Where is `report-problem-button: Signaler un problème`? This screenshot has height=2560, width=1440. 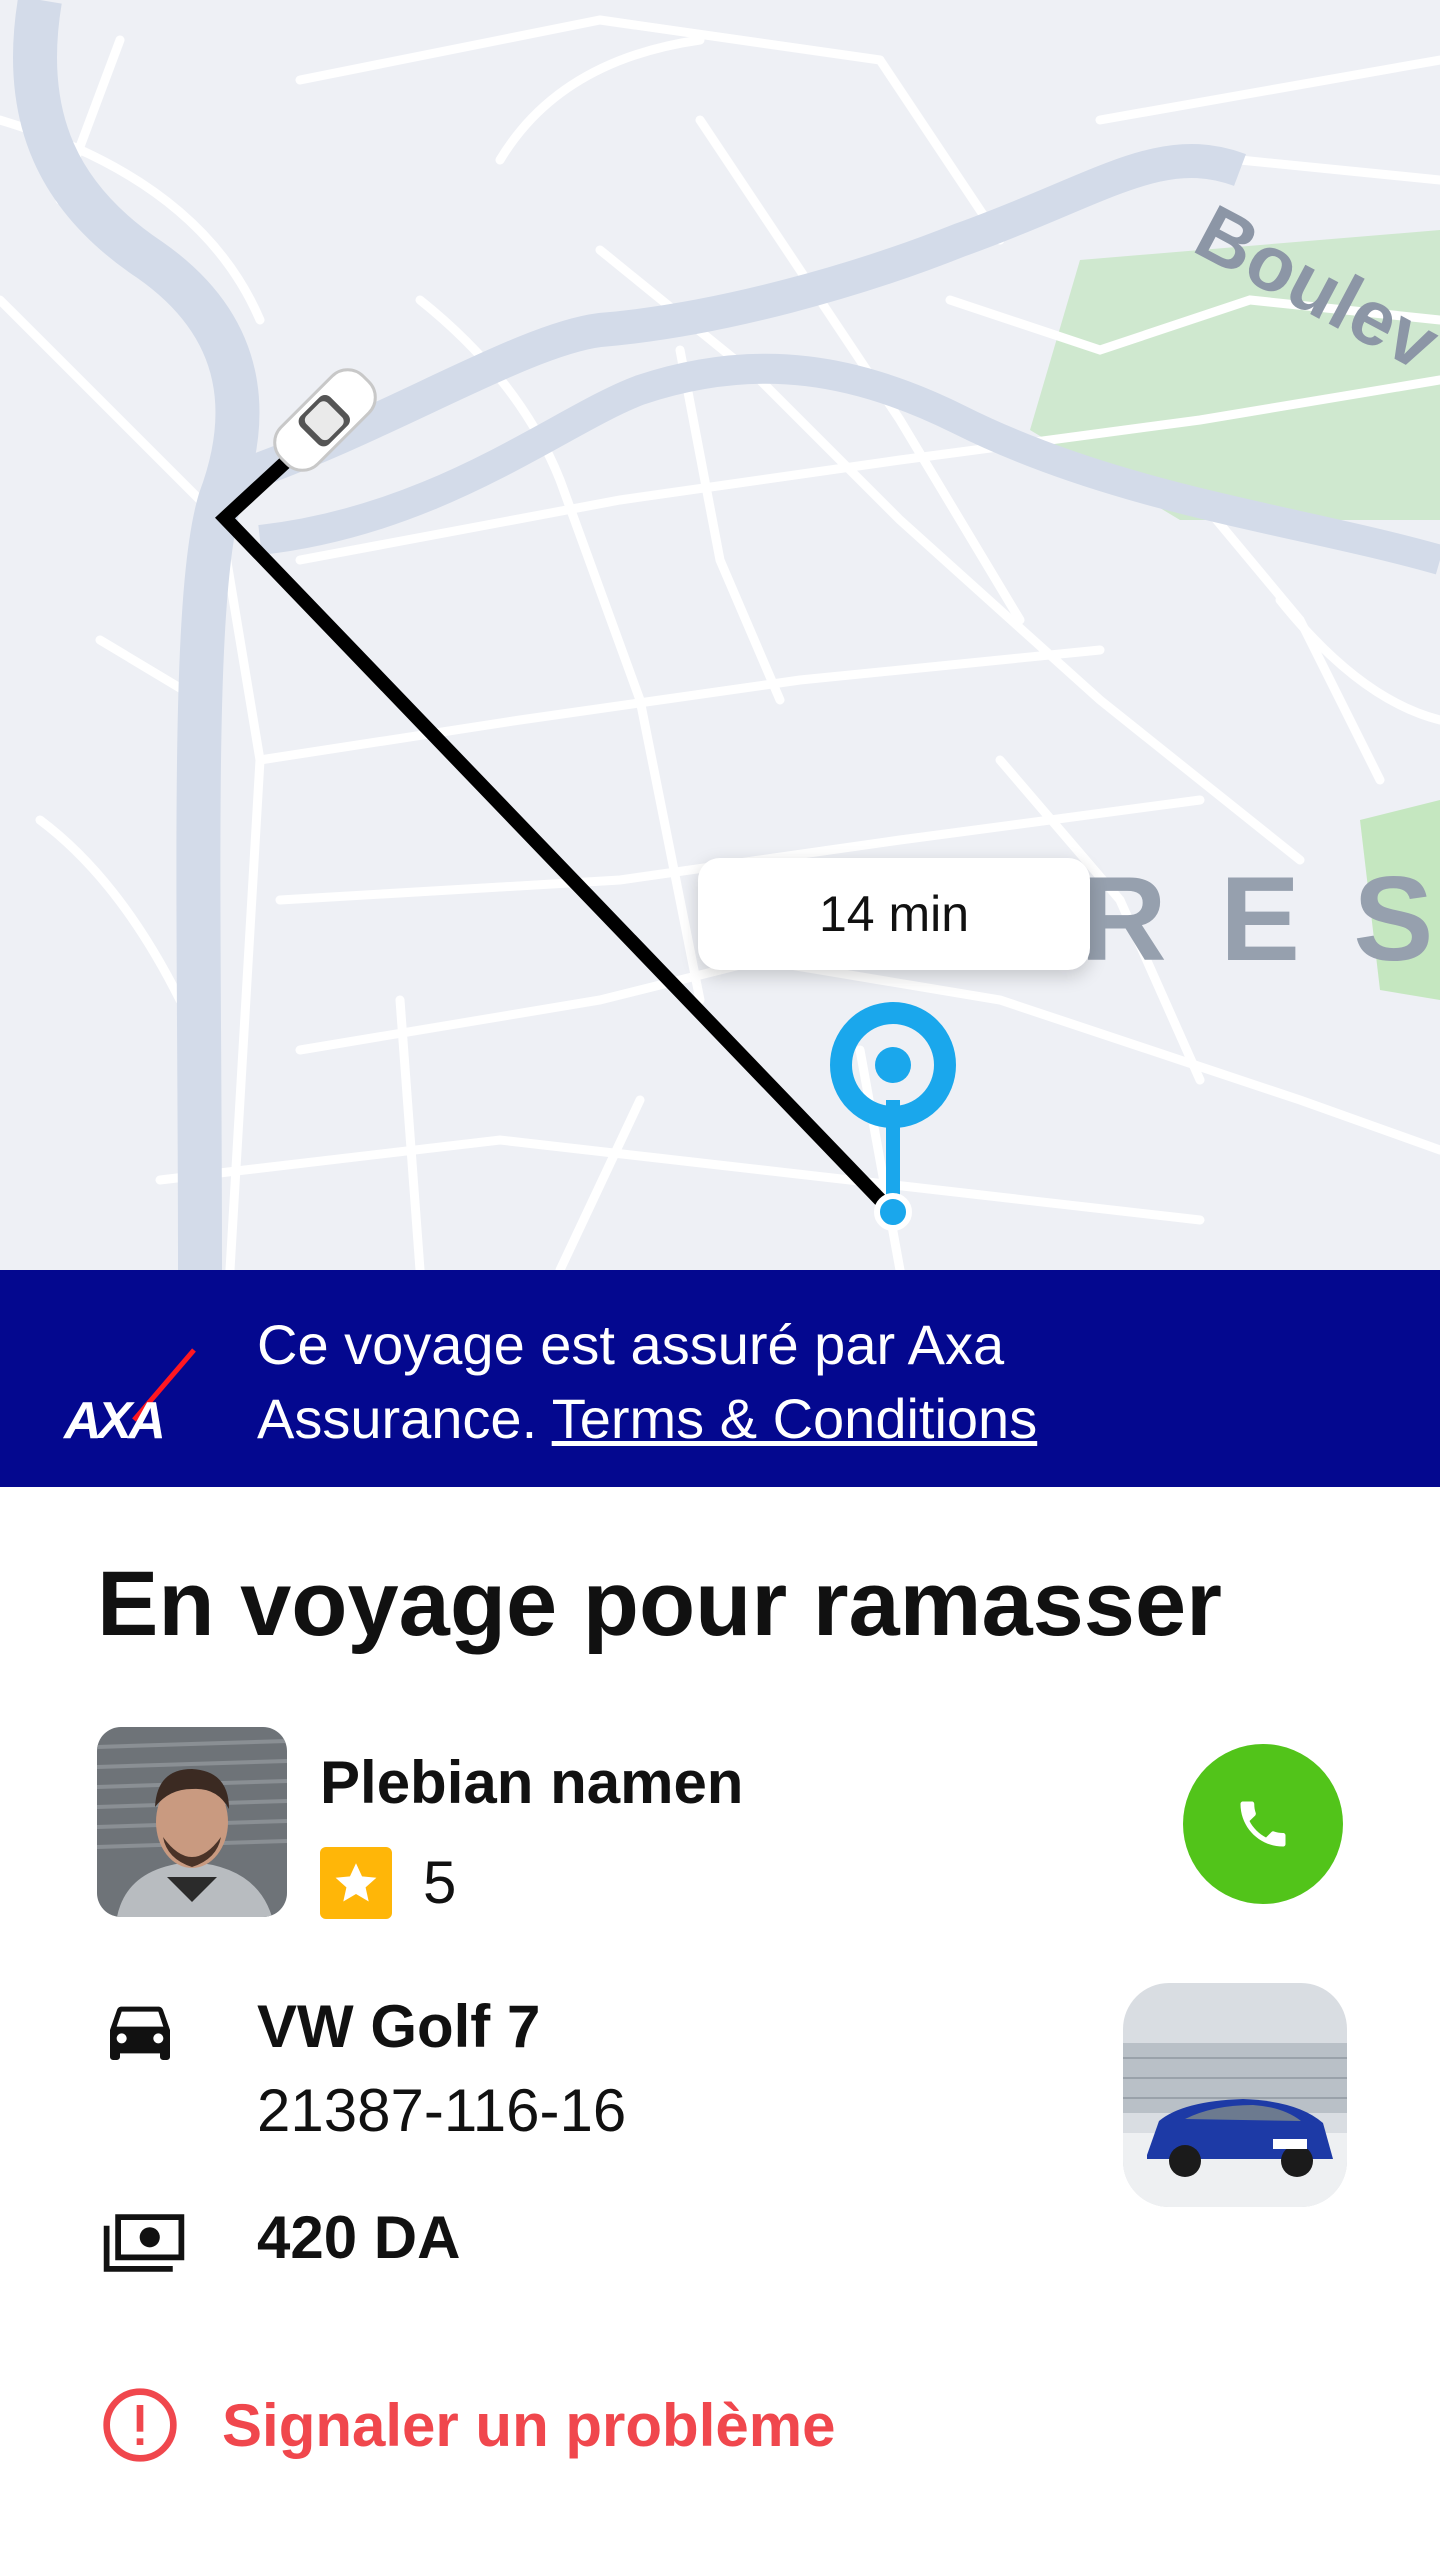 report-problem-button: Signaler un problème is located at coordinates (467, 2425).